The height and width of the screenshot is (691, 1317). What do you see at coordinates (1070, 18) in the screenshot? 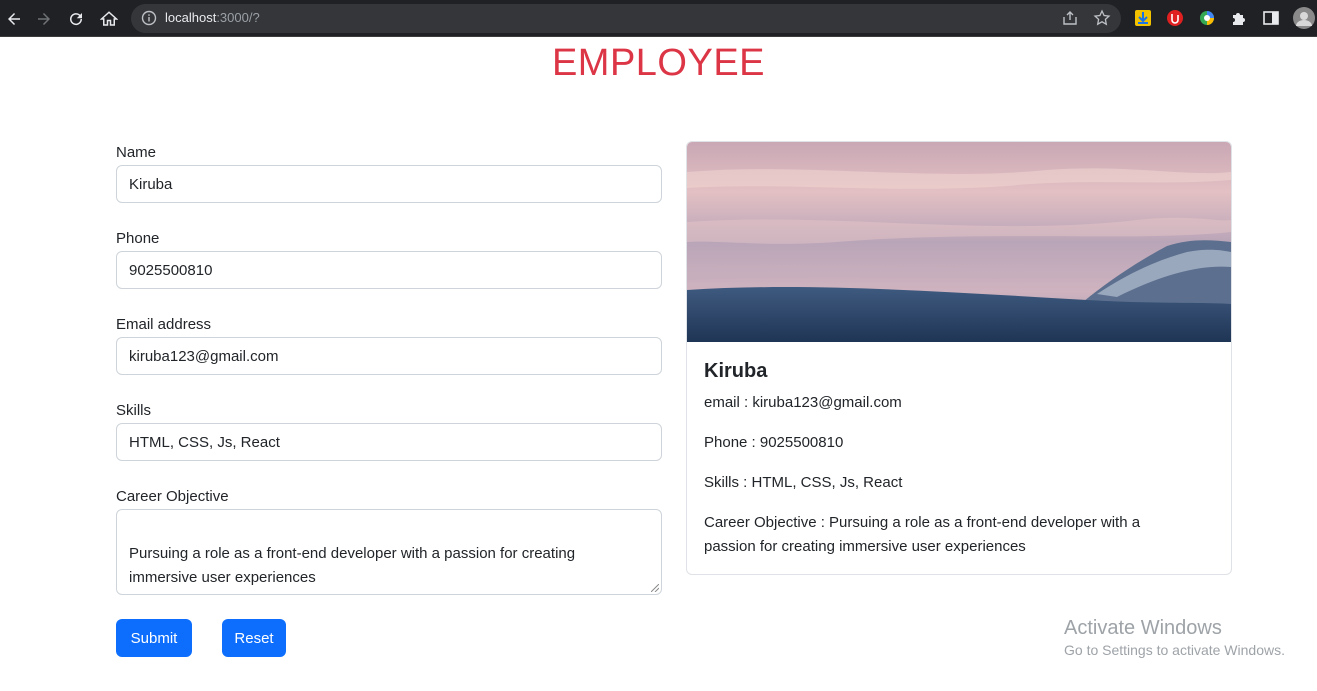
I see `share-icon` at bounding box center [1070, 18].